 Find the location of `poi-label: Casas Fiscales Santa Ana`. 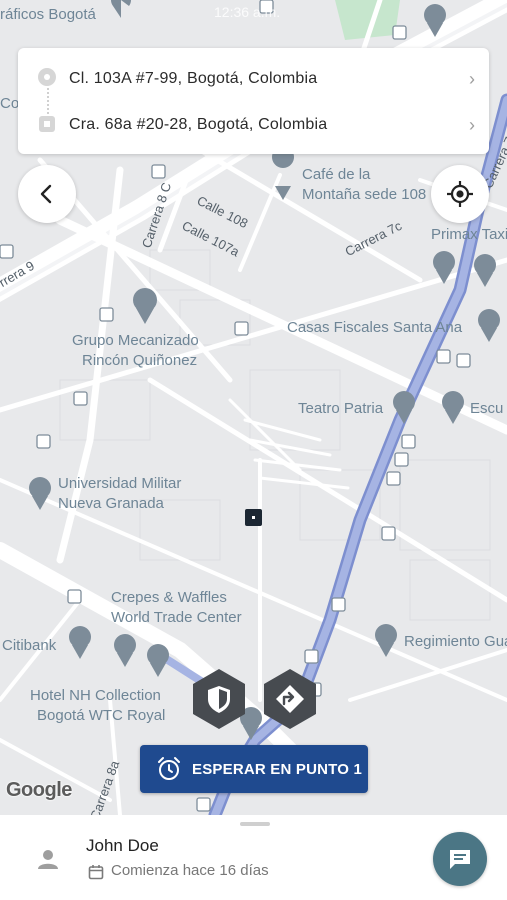

poi-label: Casas Fiscales Santa Ana is located at coordinates (374, 328).